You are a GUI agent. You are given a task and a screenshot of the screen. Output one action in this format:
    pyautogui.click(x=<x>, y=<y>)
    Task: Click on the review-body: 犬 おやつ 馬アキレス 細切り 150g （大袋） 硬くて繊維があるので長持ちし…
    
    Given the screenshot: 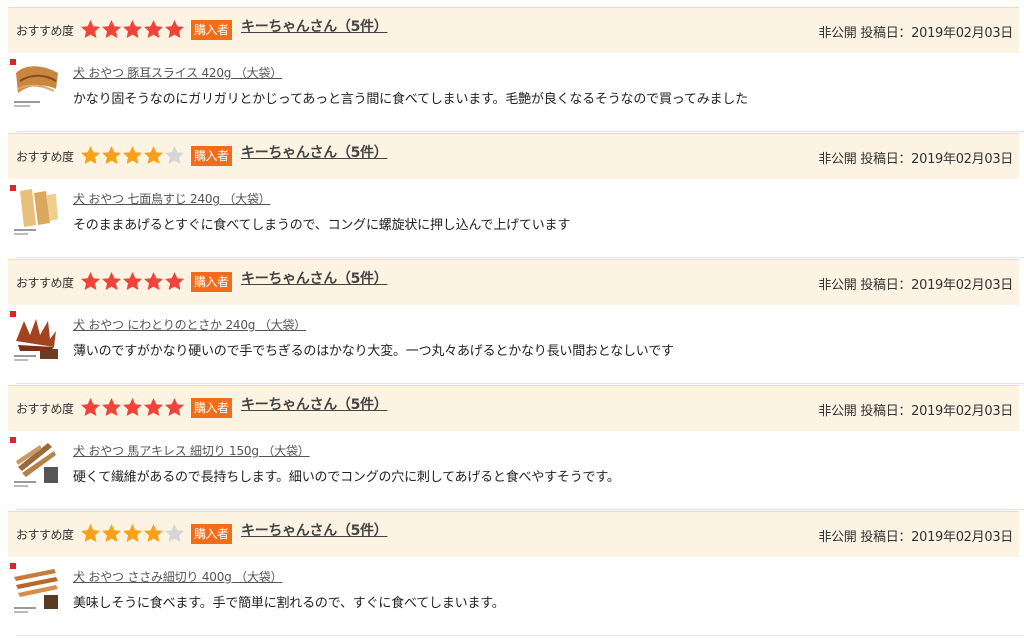 What is the action you would take?
    pyautogui.click(x=516, y=470)
    